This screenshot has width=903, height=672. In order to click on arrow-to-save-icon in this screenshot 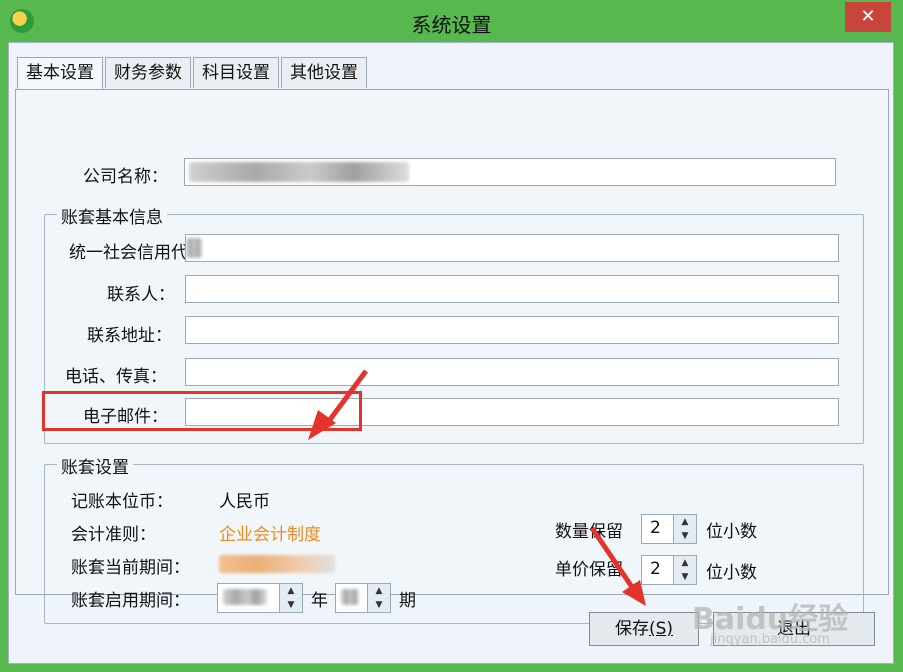, I will do `click(617, 566)`.